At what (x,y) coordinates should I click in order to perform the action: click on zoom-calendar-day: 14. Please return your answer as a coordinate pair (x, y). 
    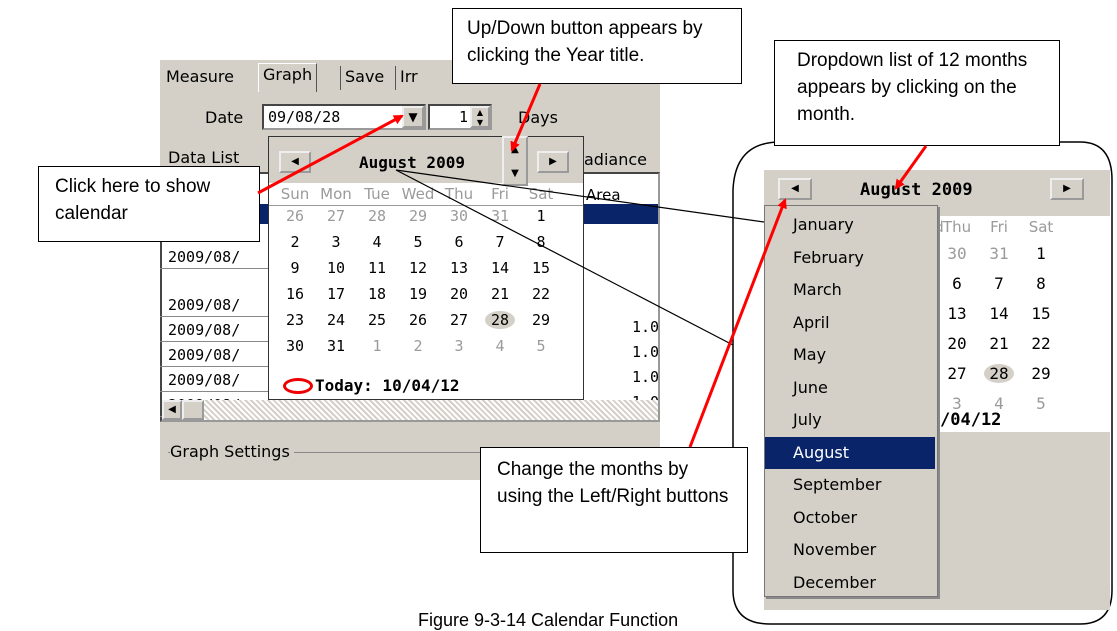
    Looking at the image, I should click on (999, 313).